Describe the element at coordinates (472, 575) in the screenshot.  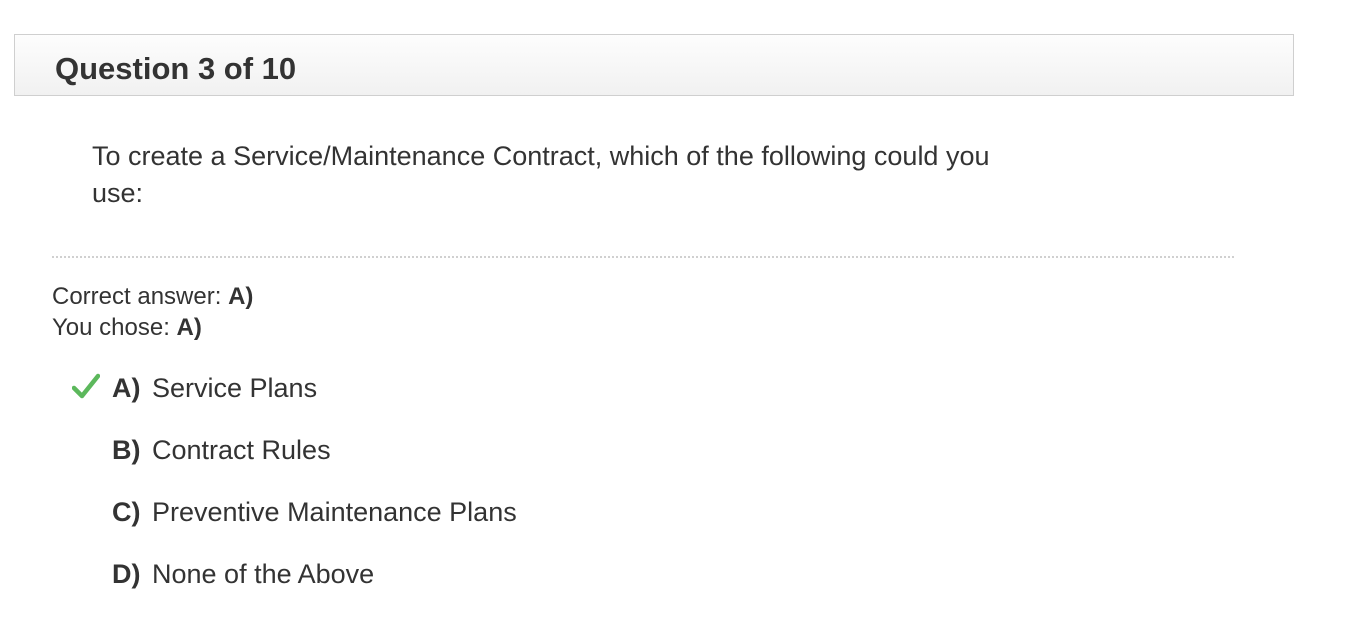
I see `option-d: D) None of the Above` at that location.